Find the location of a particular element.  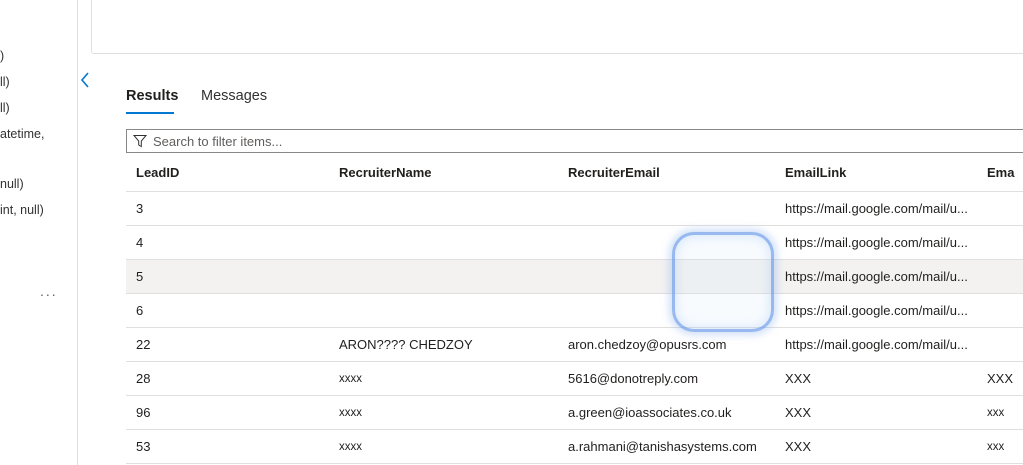

cell-leadid: 22 is located at coordinates (236, 344).